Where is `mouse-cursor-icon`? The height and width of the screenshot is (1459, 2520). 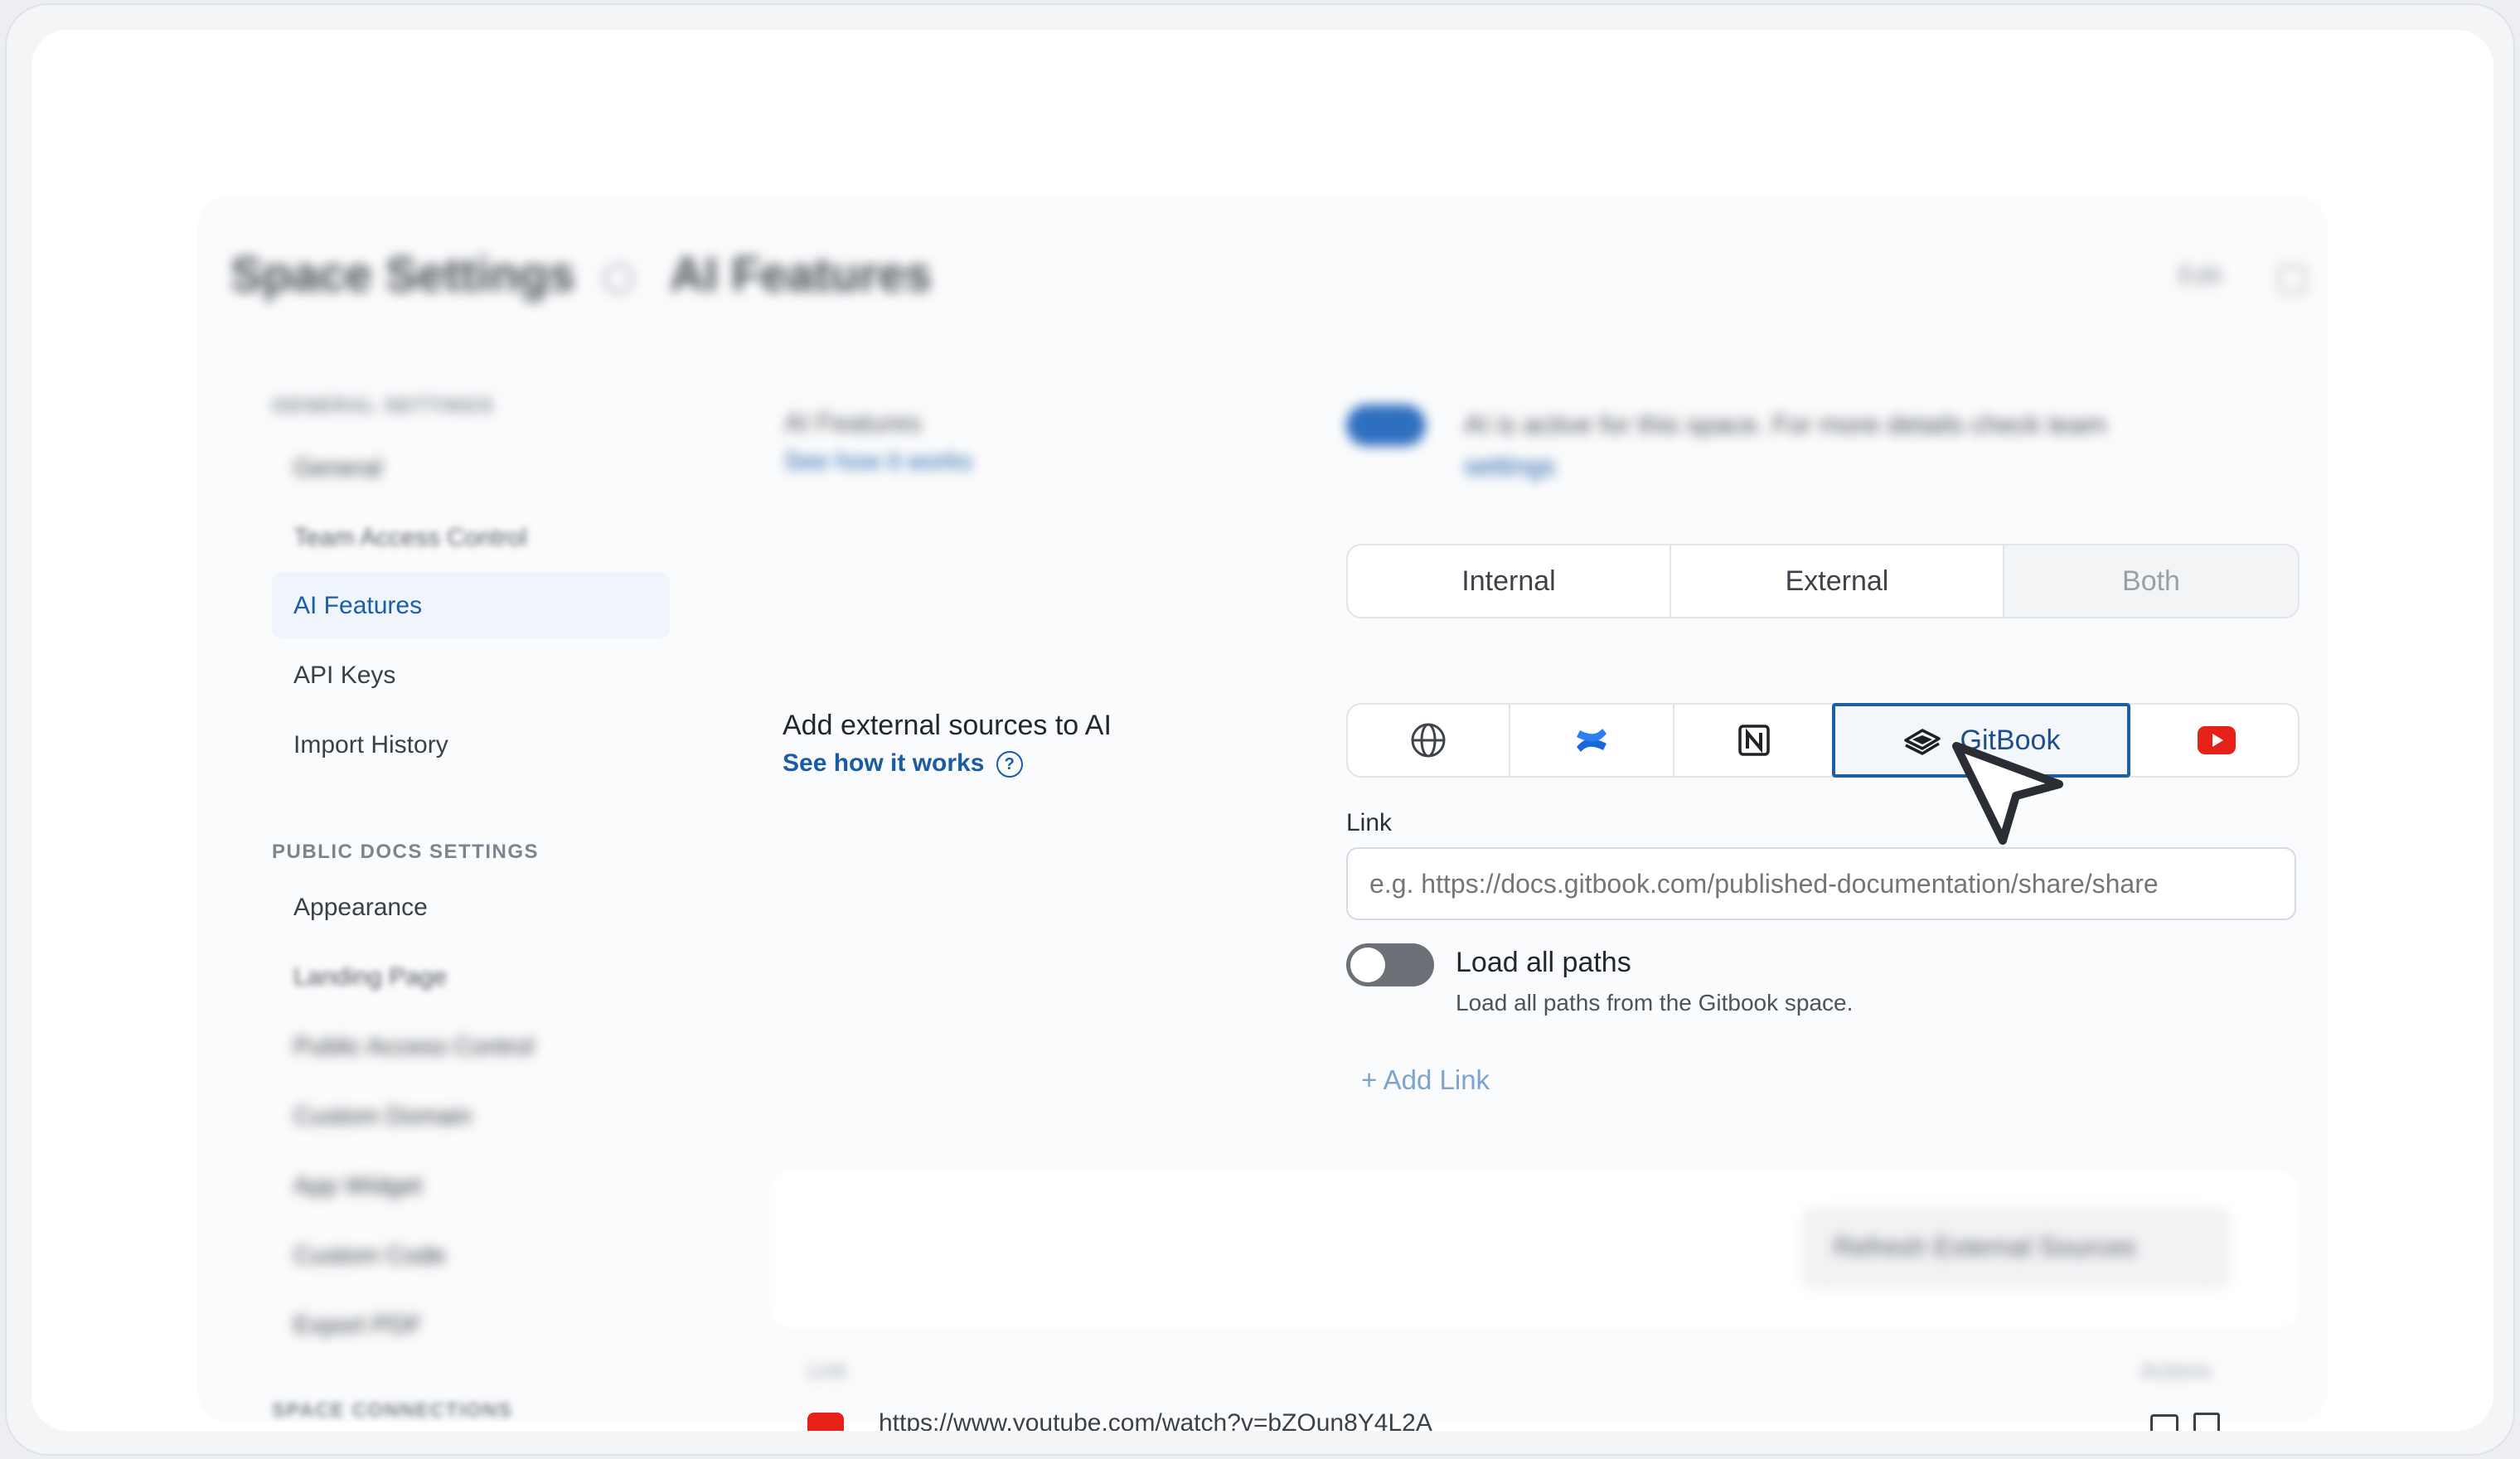
mouse-cursor-icon is located at coordinates (2007, 794).